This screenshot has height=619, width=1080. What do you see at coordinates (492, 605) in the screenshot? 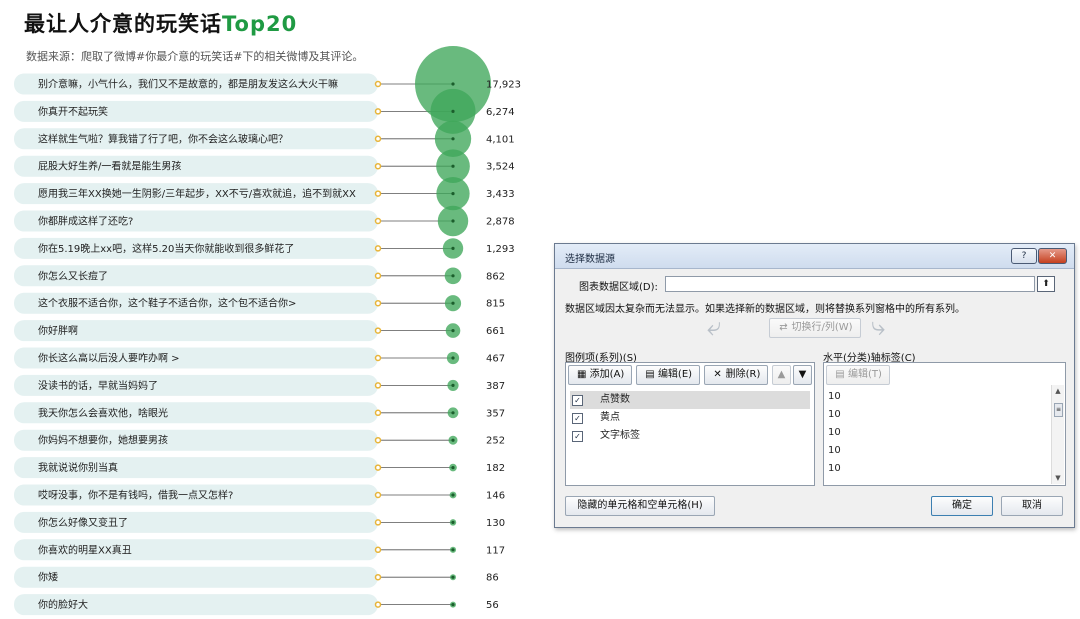
I see `value-label: 56` at bounding box center [492, 605].